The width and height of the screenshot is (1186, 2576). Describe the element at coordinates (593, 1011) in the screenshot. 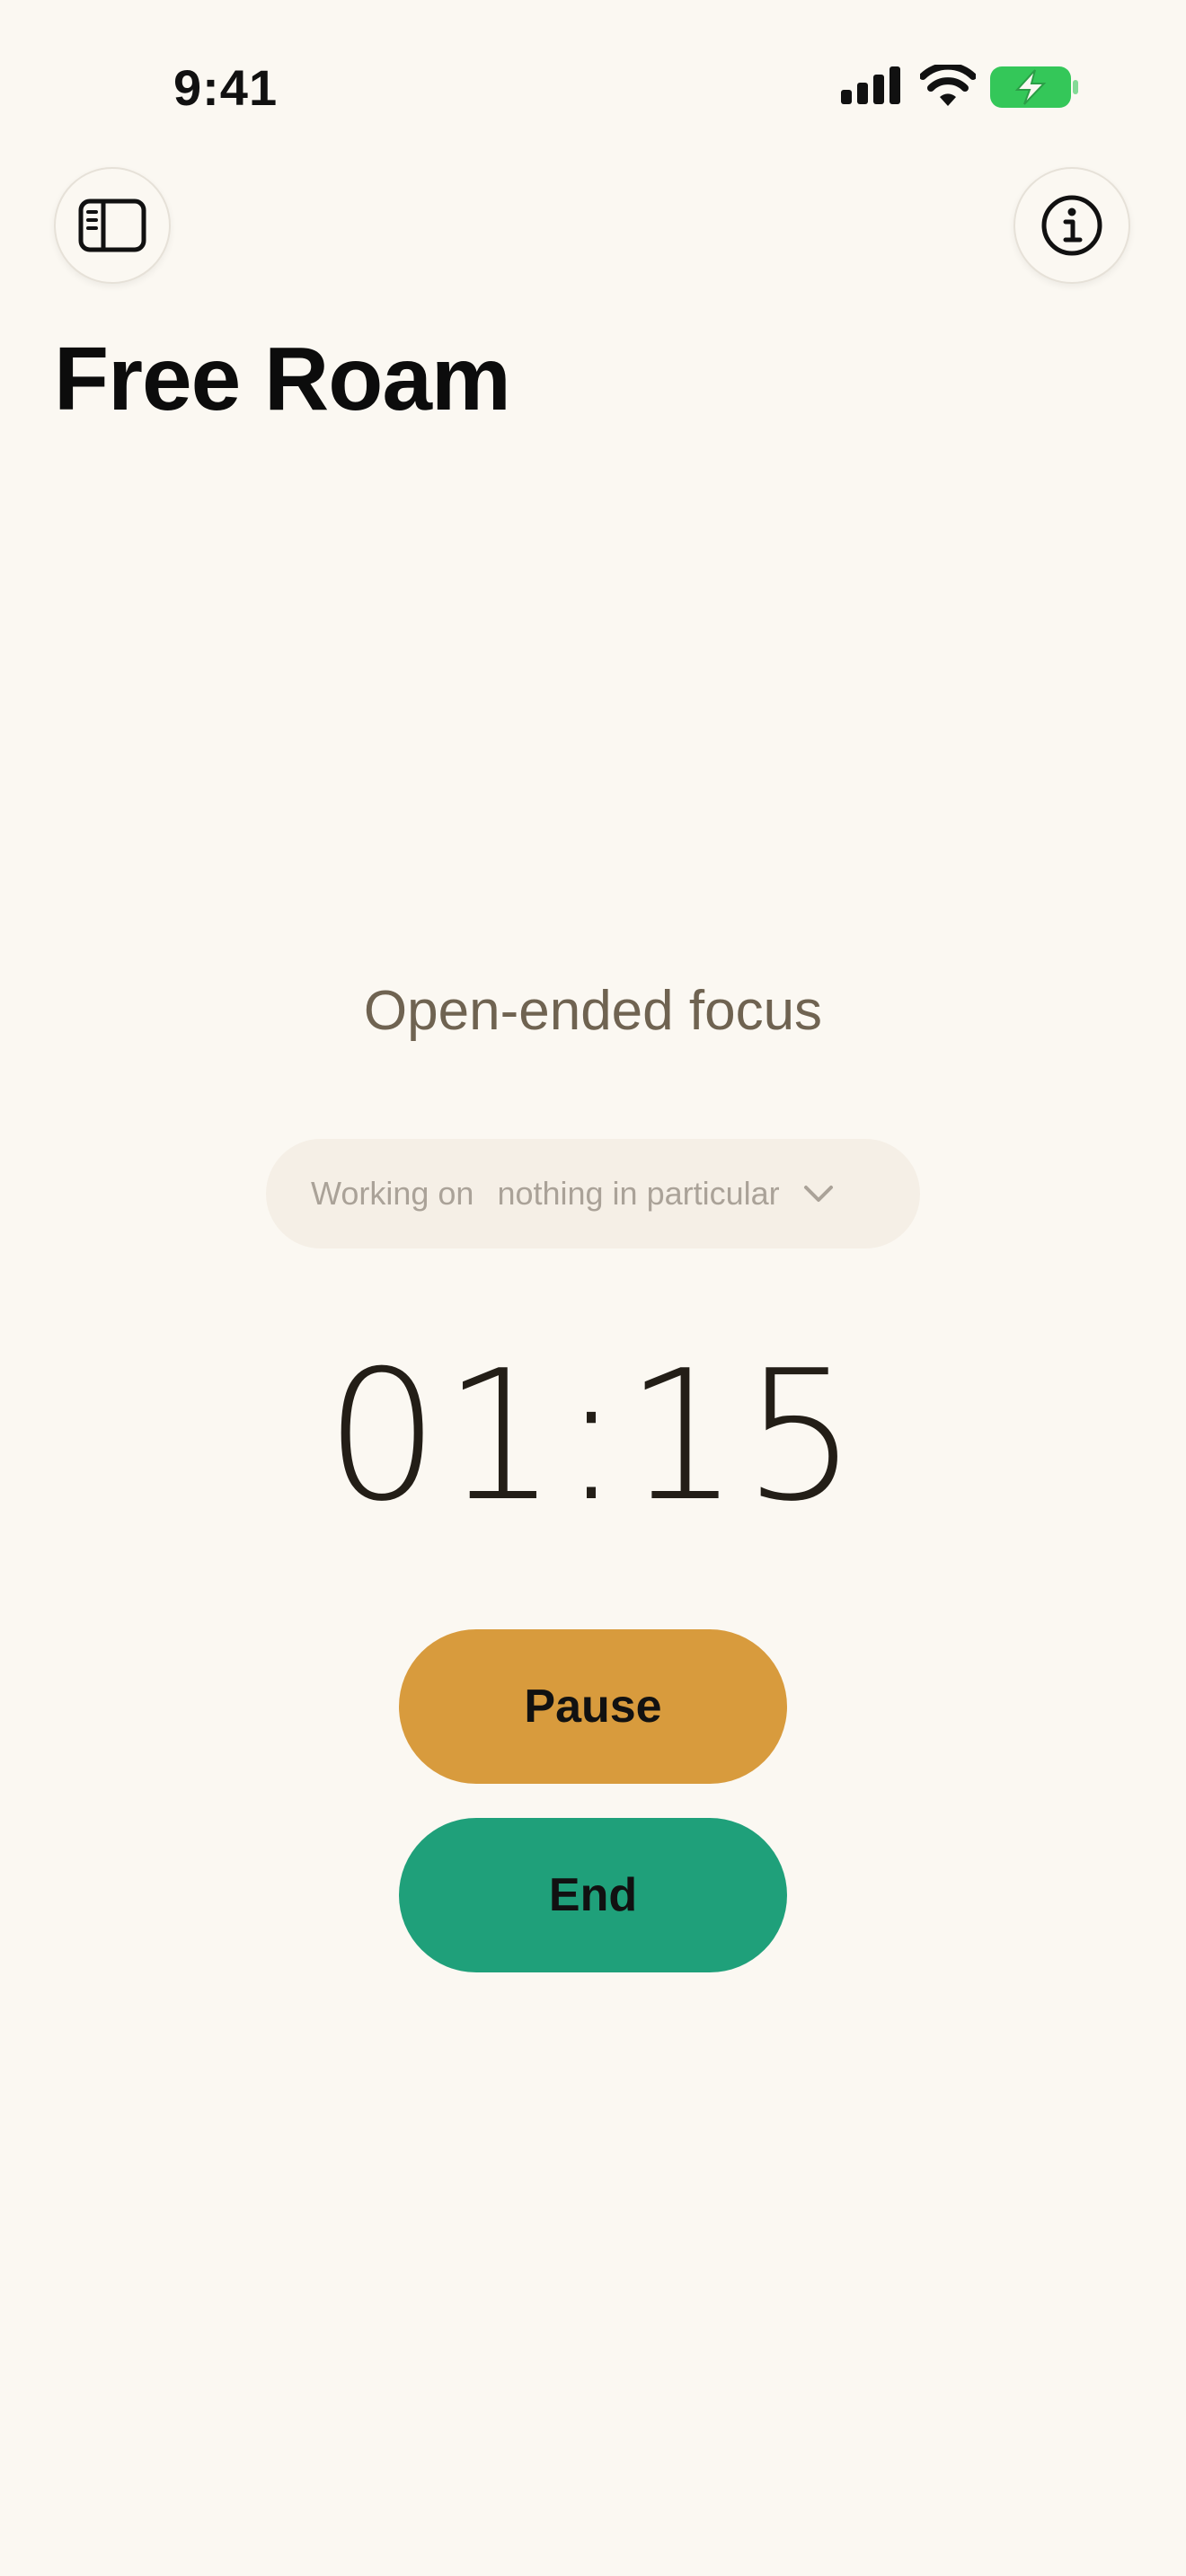

I see `focus-mode-subtitle: Open-ended focus` at that location.